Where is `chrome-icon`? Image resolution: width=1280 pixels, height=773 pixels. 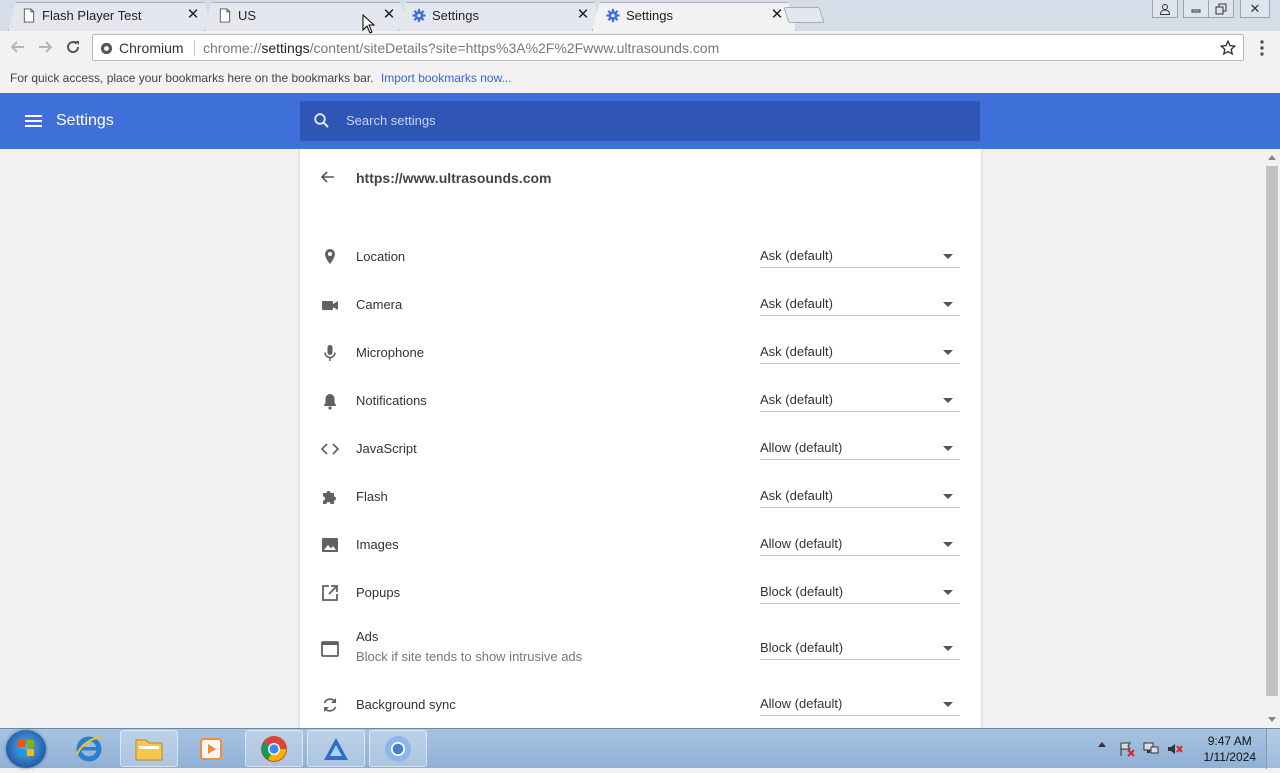
chrome-icon is located at coordinates (274, 748).